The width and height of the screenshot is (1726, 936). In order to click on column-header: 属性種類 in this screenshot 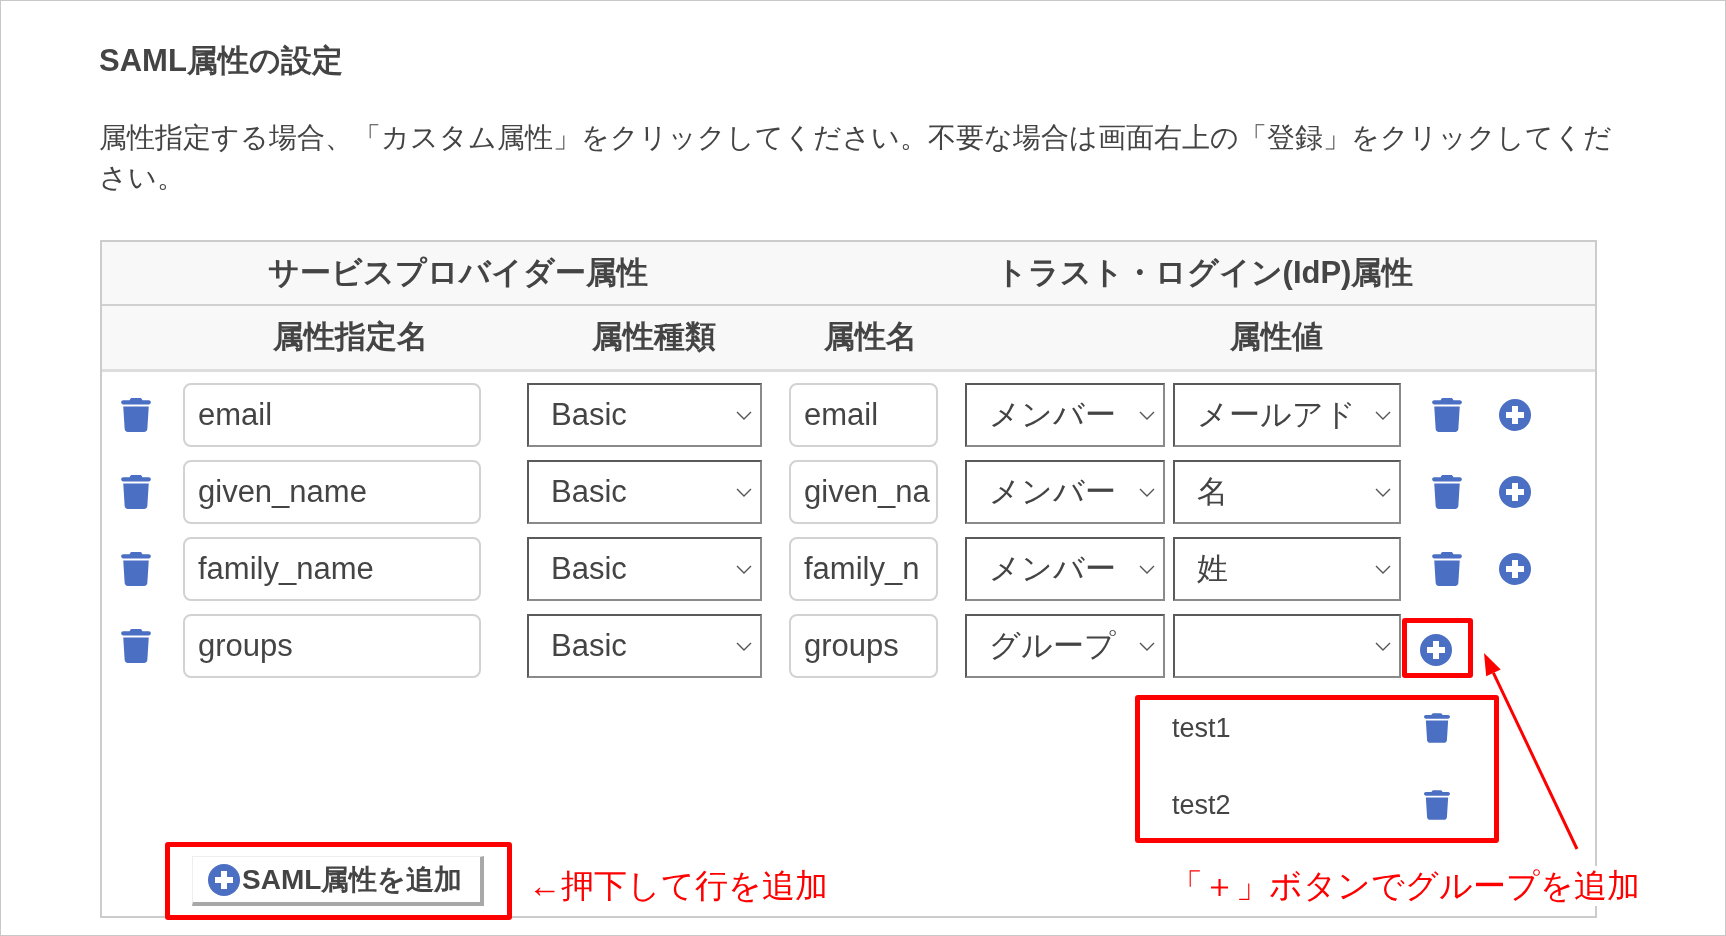, I will do `click(654, 337)`.